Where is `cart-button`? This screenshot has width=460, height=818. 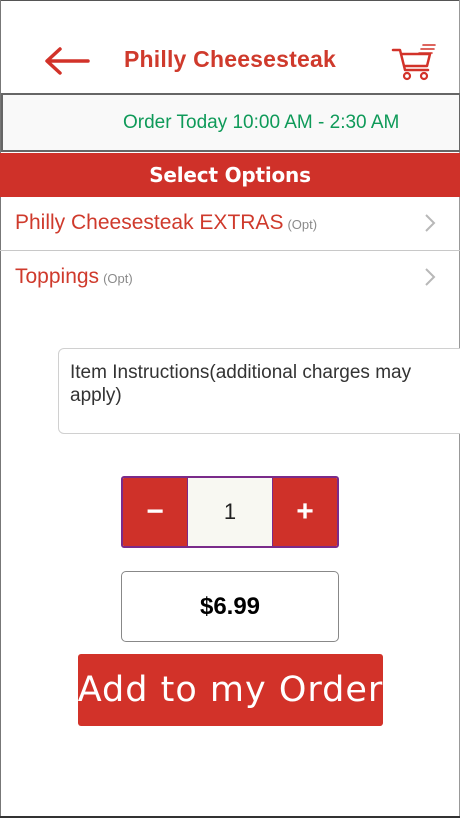 cart-button is located at coordinates (414, 61).